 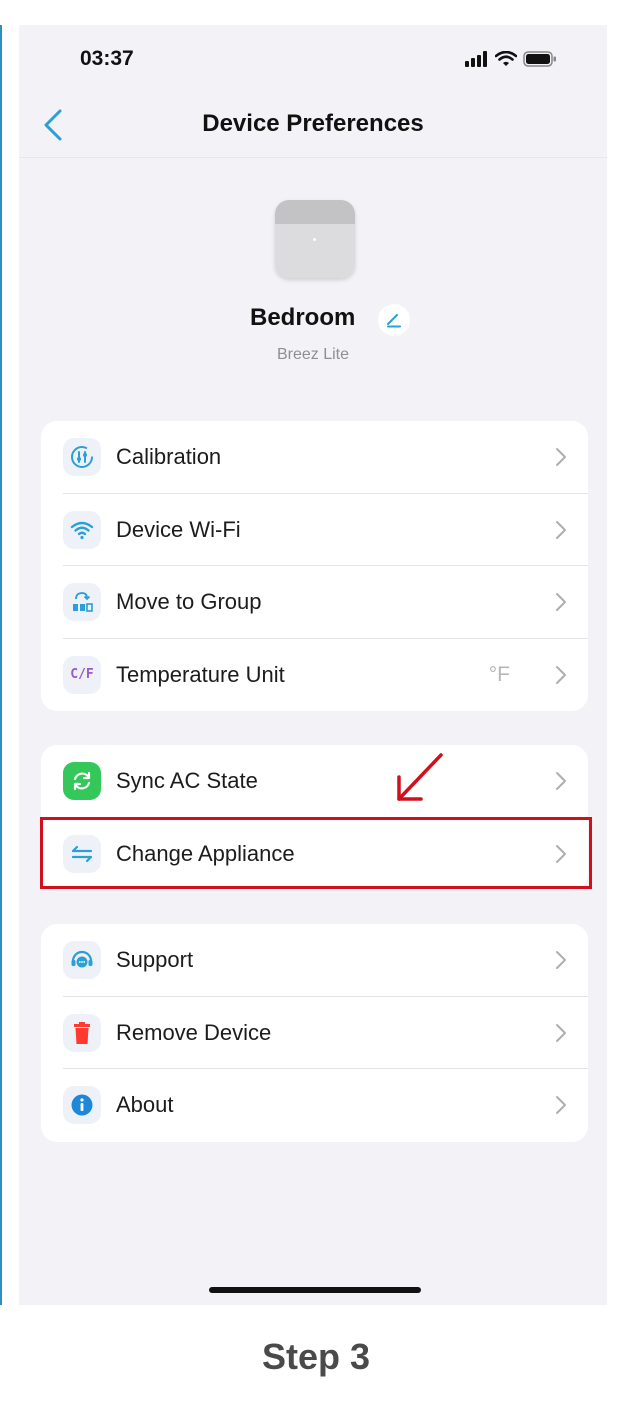 I want to click on signal-icon, so click(x=476, y=59).